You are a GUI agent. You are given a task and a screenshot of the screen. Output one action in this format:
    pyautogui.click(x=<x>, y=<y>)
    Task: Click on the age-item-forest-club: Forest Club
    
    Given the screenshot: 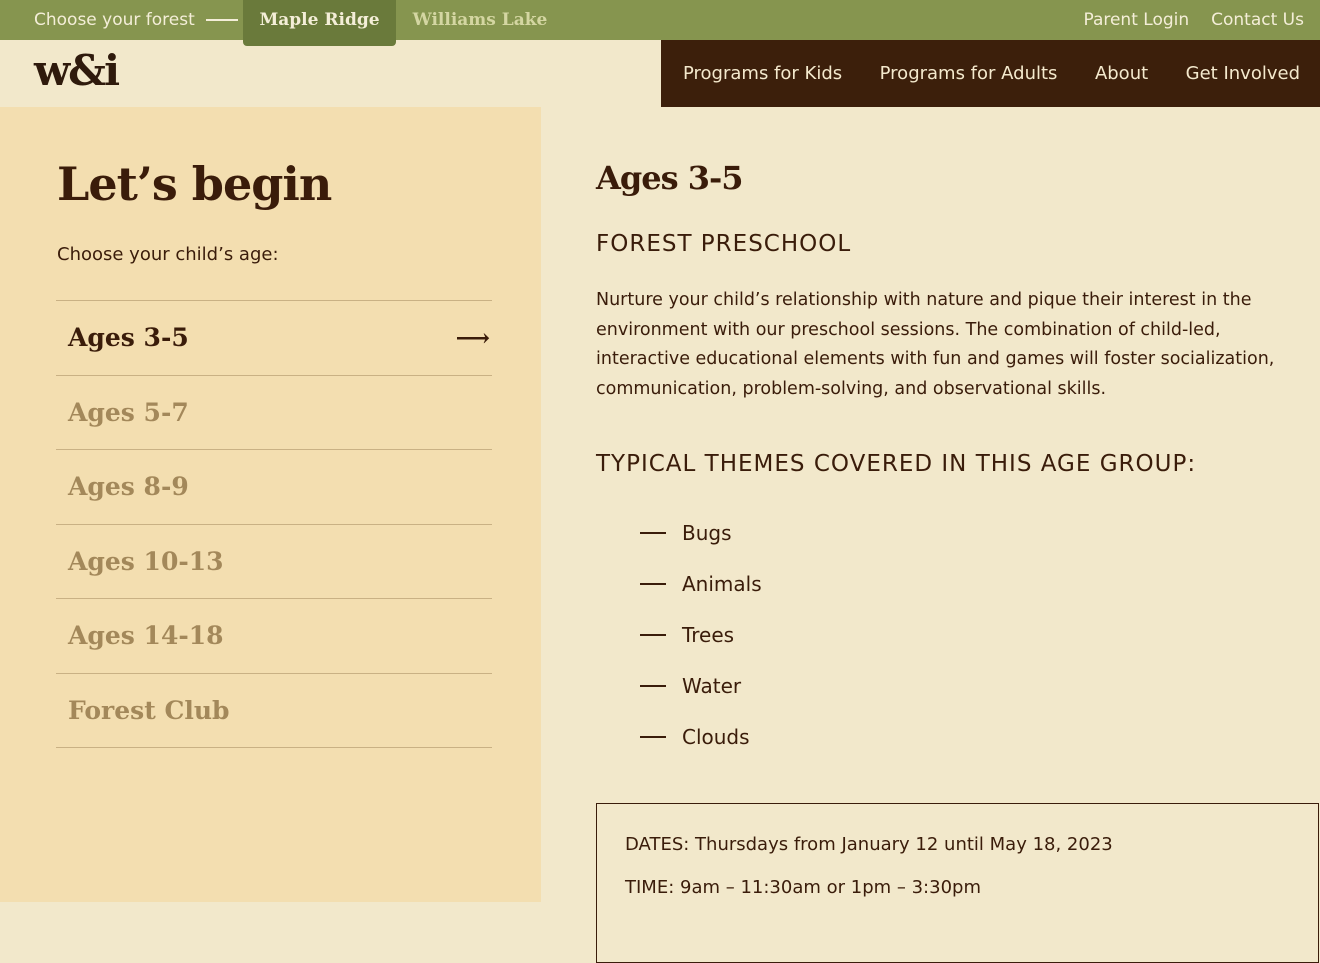 What is the action you would take?
    pyautogui.click(x=274, y=711)
    